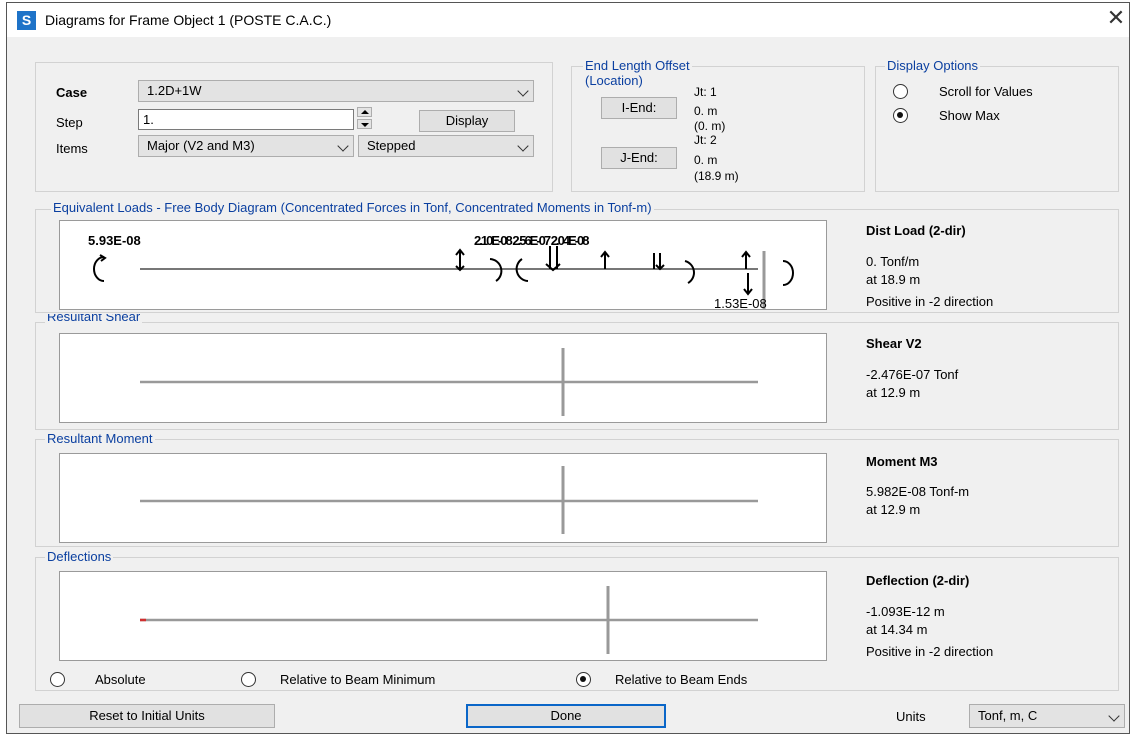  I want to click on show-max-radio, so click(900, 115).